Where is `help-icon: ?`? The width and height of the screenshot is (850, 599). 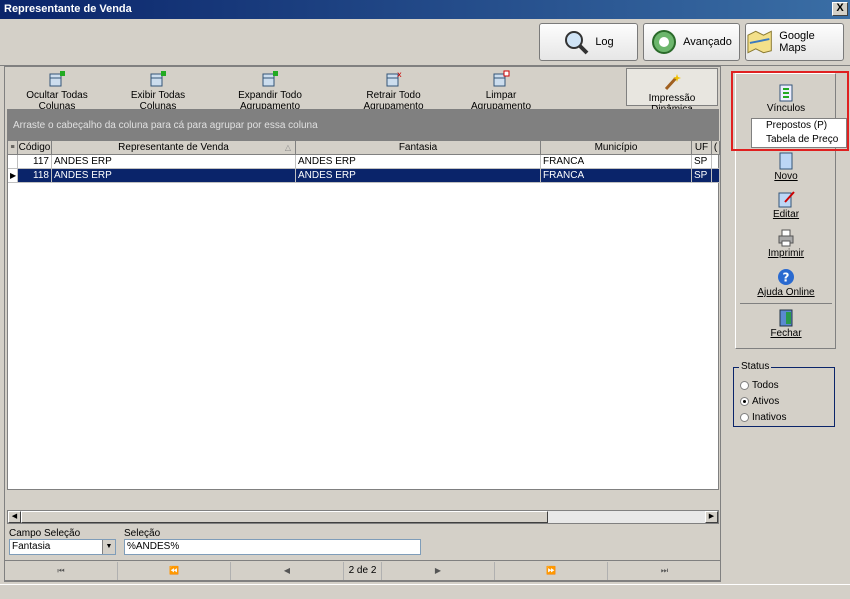 help-icon: ? is located at coordinates (786, 277).